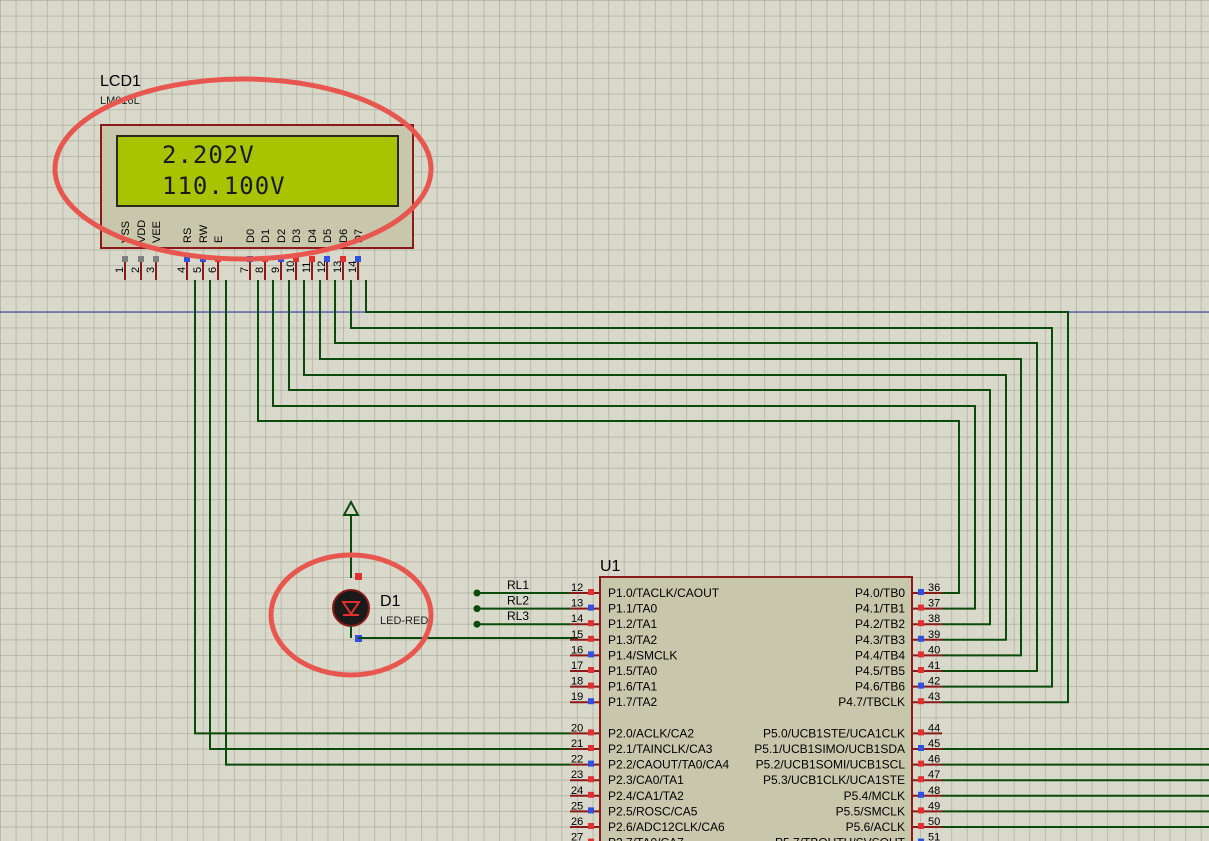 This screenshot has height=841, width=1209. Describe the element at coordinates (477, 609) in the screenshot. I see `junction-dot` at that location.